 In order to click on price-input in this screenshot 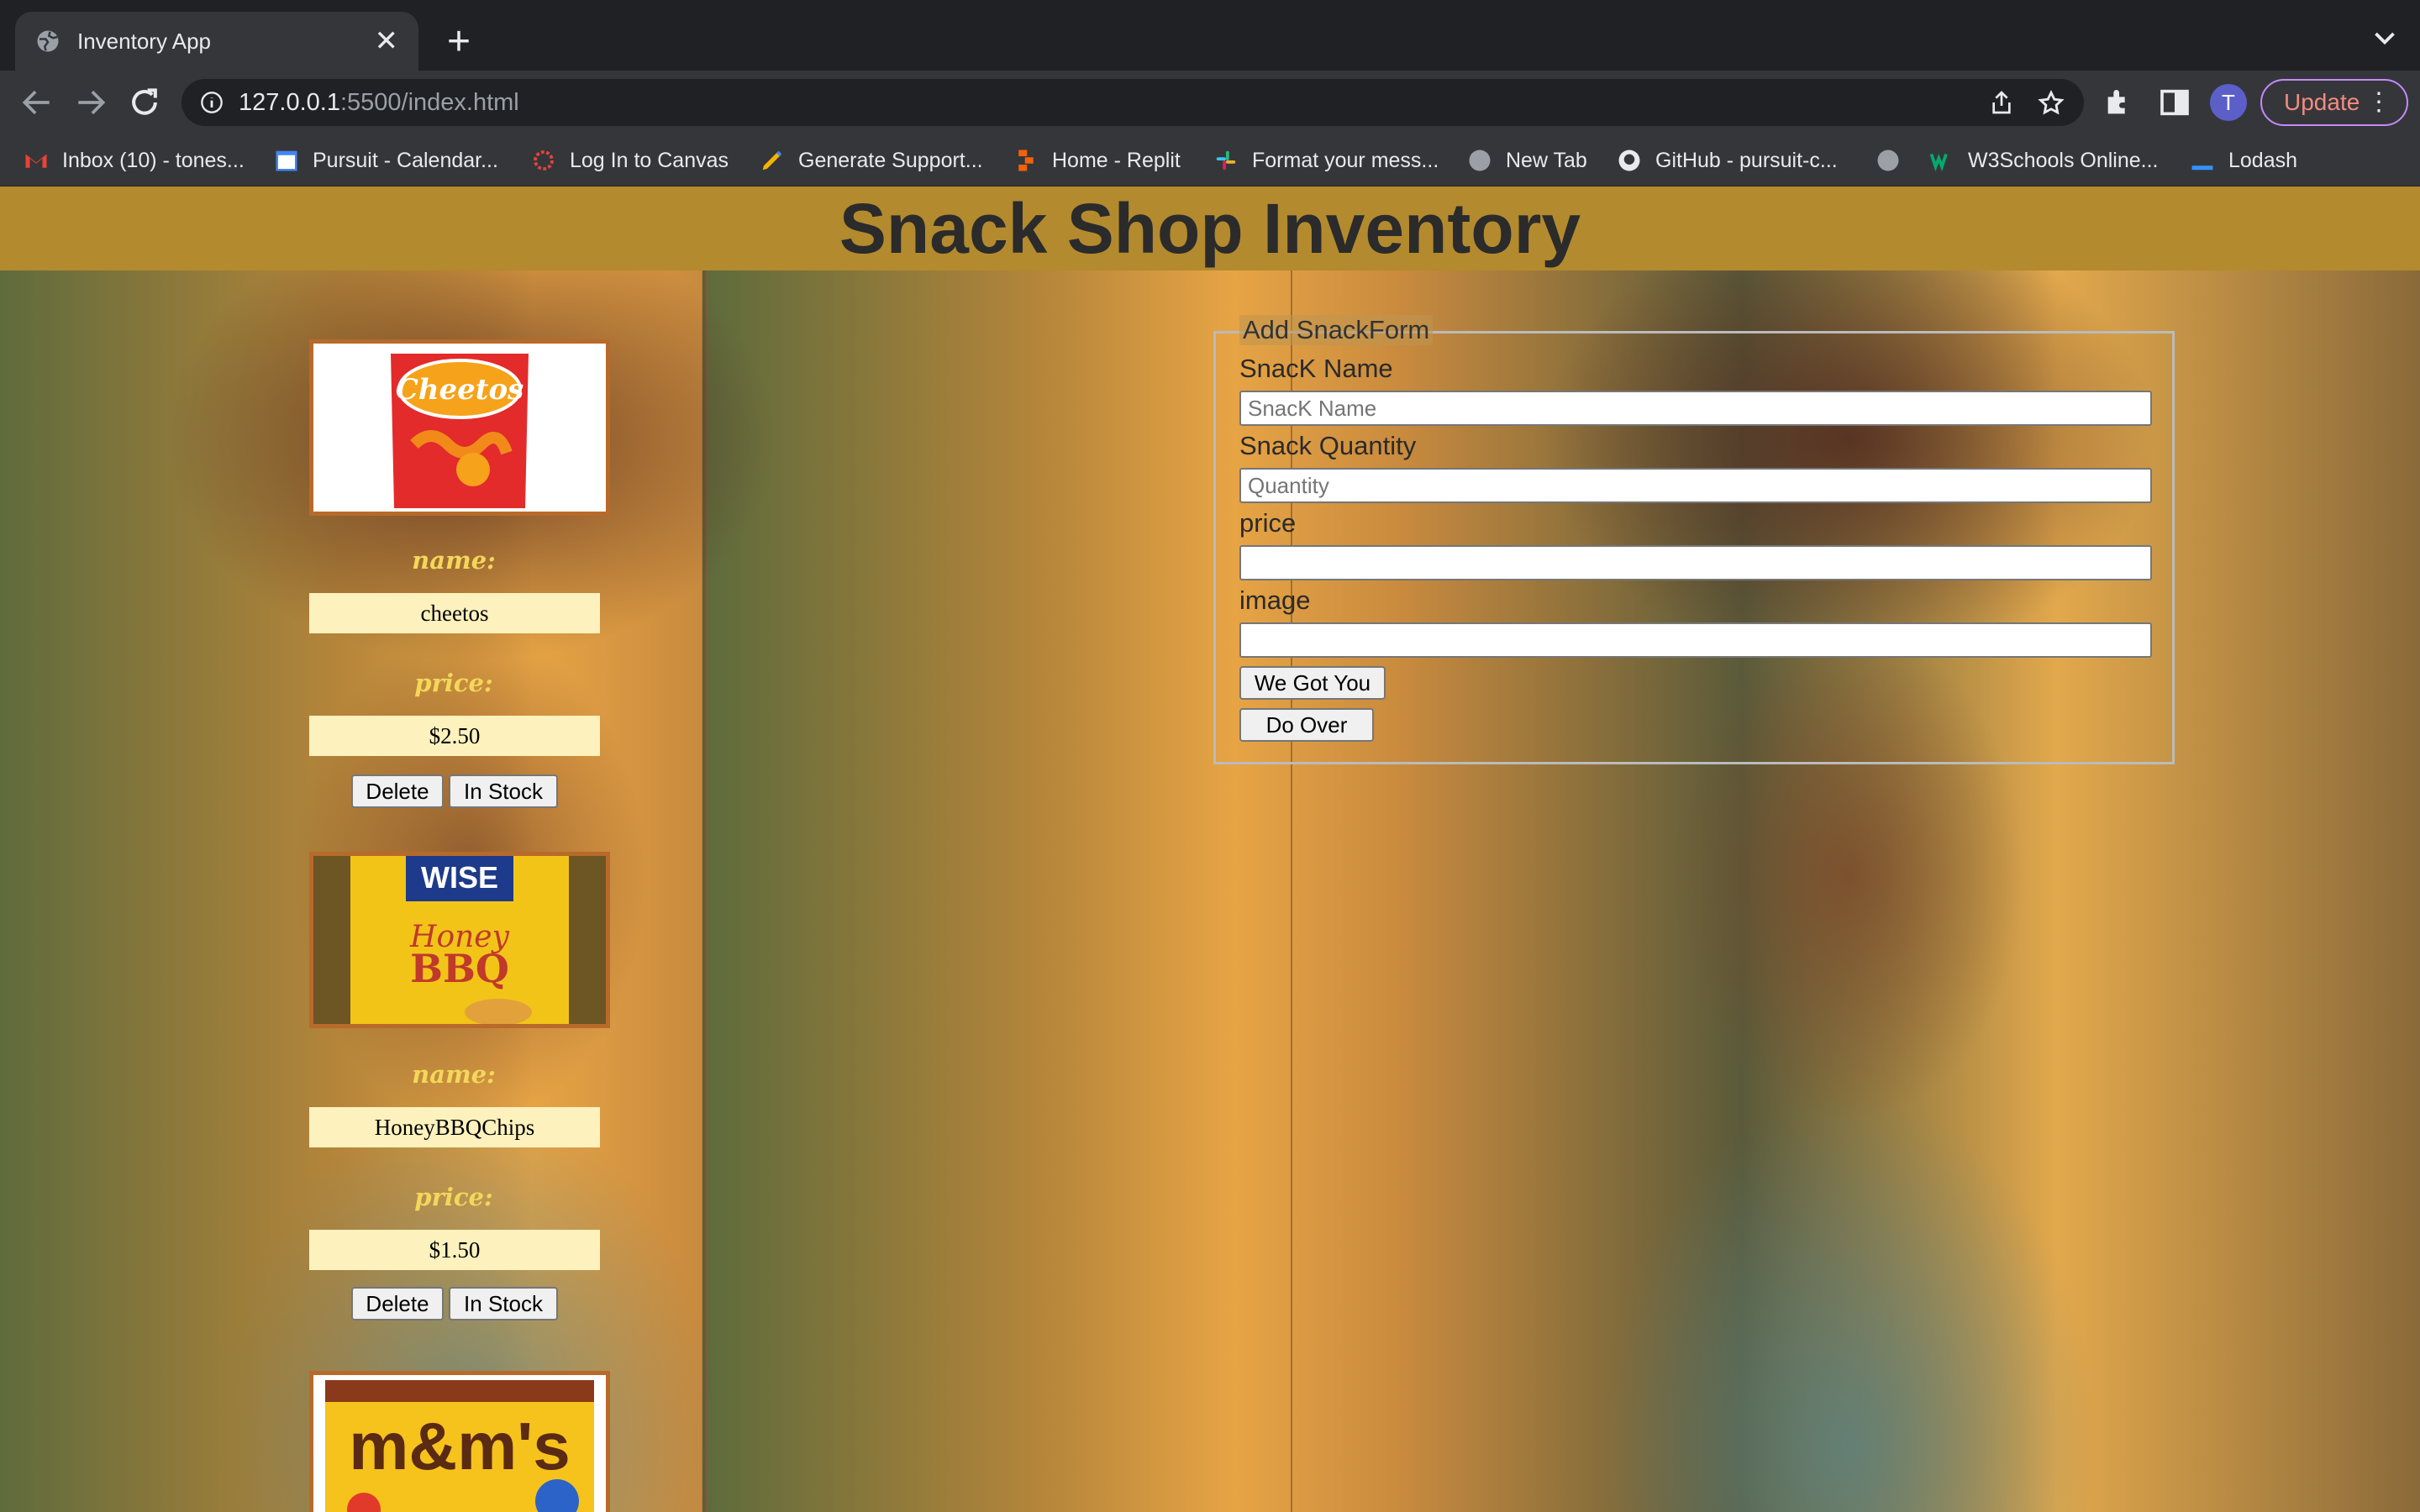, I will do `click(1695, 562)`.